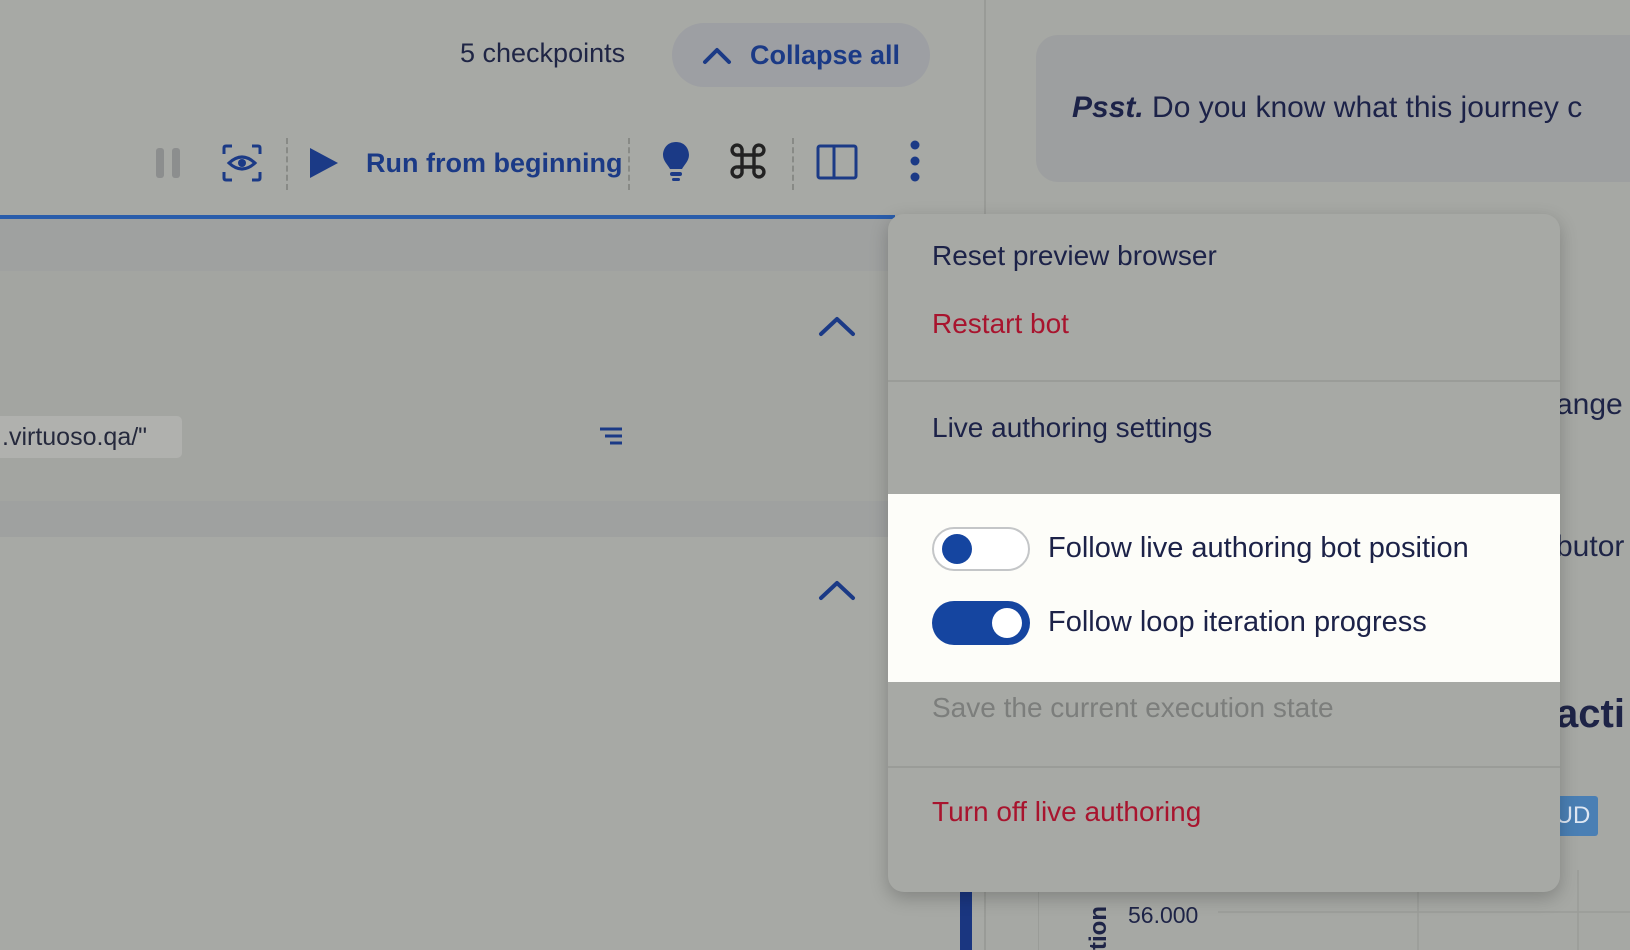 This screenshot has height=950, width=1630. I want to click on follow-loop-iteration-toggle, so click(981, 623).